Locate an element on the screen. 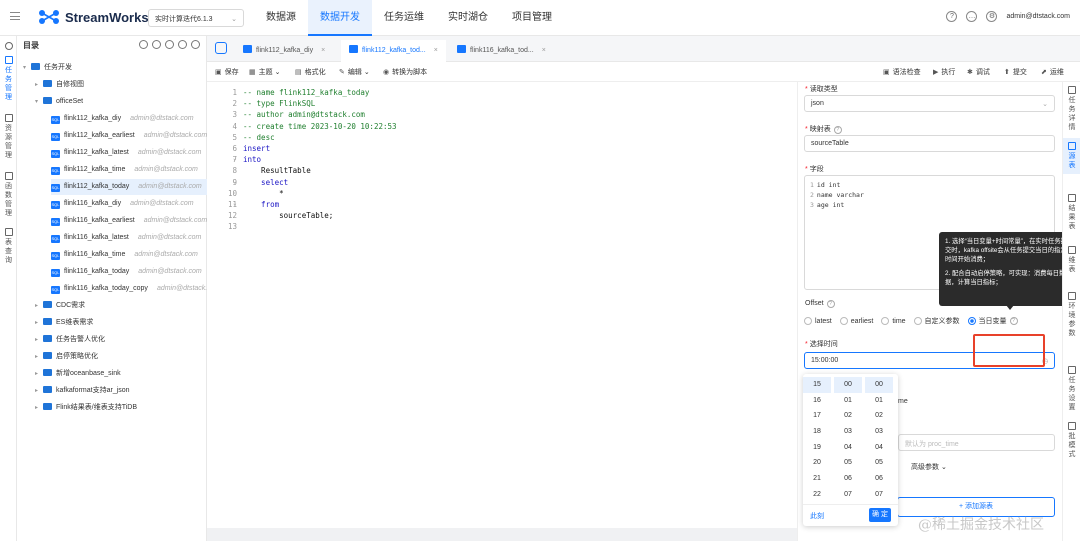  offset-time: time is located at coordinates (893, 321).